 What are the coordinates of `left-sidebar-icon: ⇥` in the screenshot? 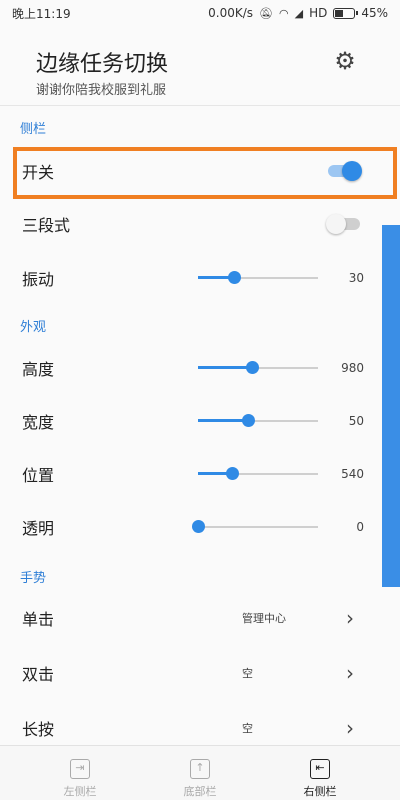 It's located at (80, 769).